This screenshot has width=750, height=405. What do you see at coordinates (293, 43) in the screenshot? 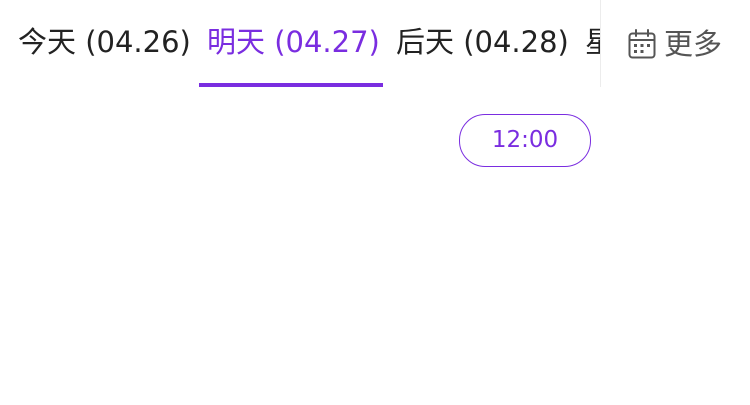
I see `date-tab-tomorrow: 明天 (04.27)` at bounding box center [293, 43].